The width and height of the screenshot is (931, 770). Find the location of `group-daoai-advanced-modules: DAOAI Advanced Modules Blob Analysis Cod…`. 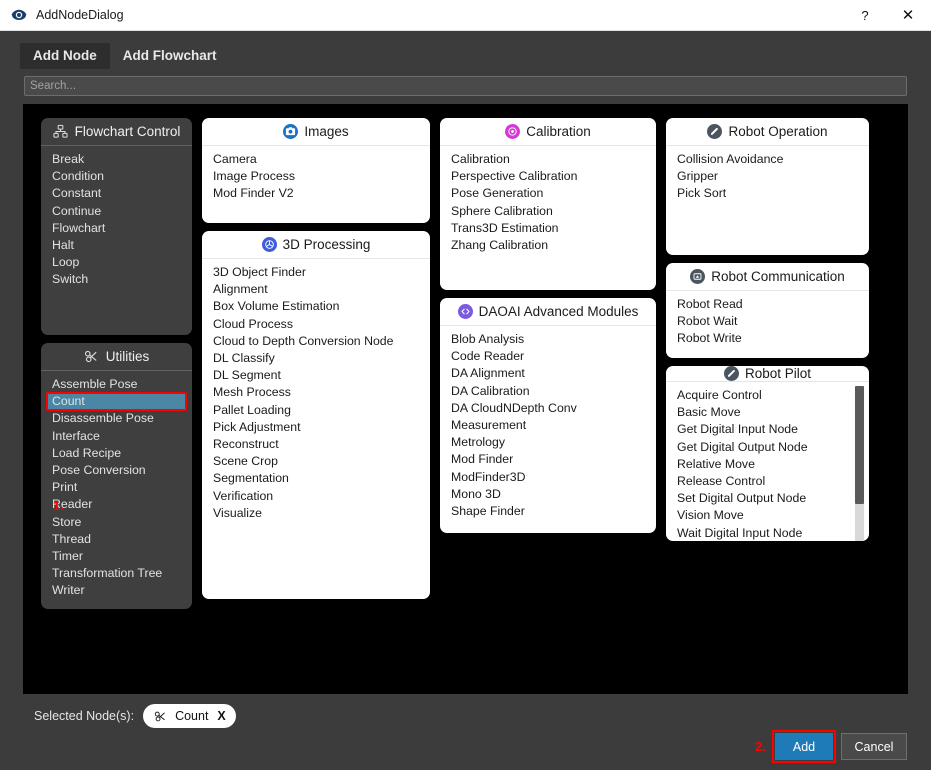

group-daoai-advanced-modules: DAOAI Advanced Modules Blob Analysis Cod… is located at coordinates (548, 415).